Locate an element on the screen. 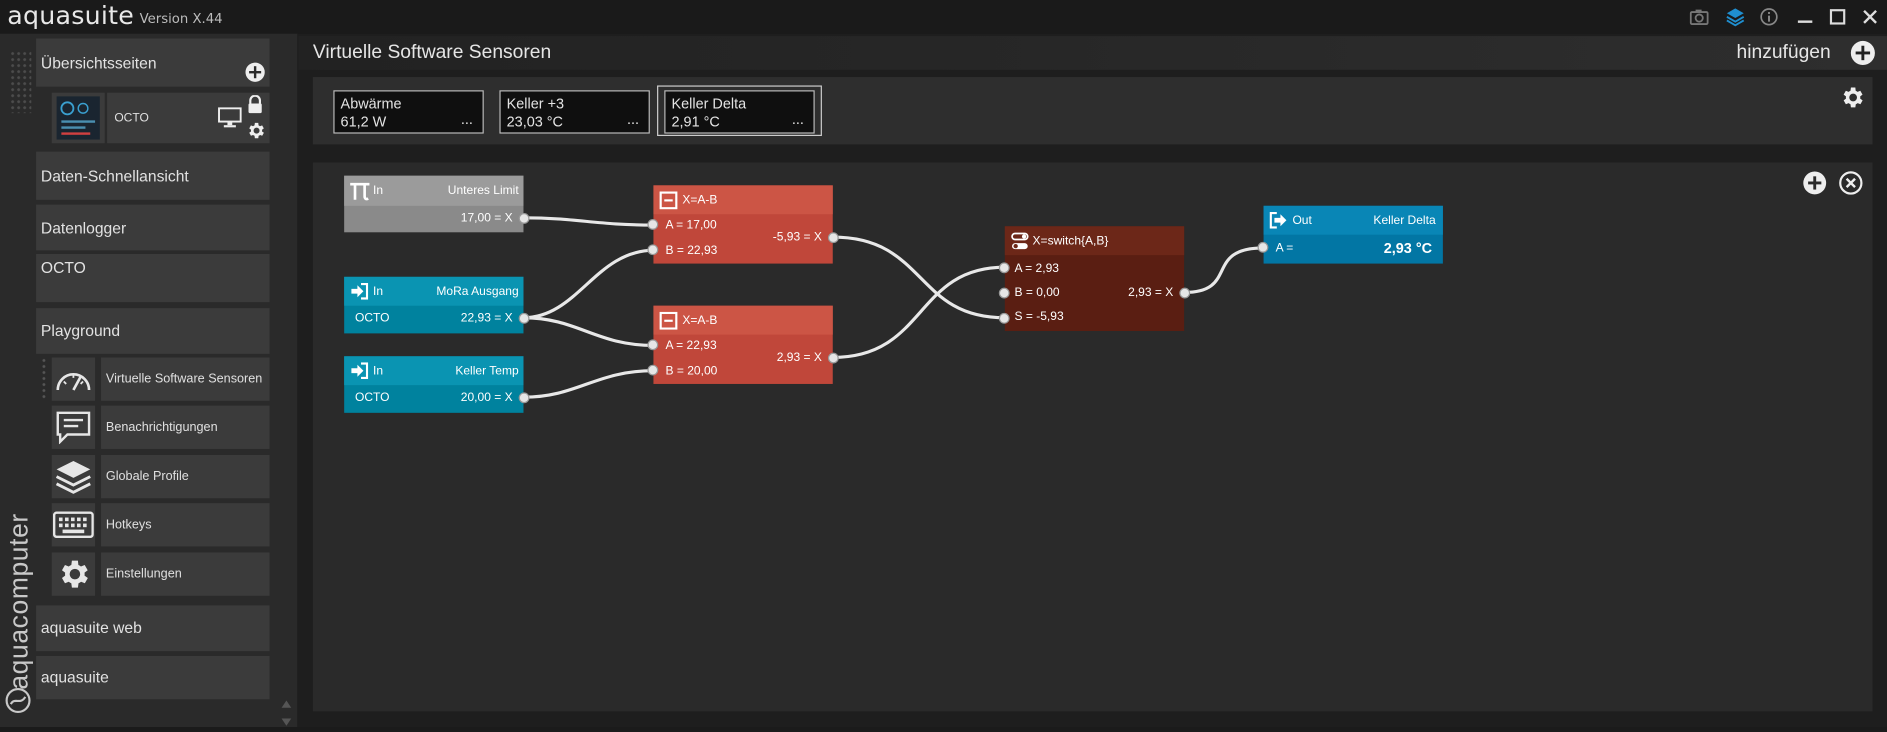  node-output-value: -5,93 = X is located at coordinates (797, 238).